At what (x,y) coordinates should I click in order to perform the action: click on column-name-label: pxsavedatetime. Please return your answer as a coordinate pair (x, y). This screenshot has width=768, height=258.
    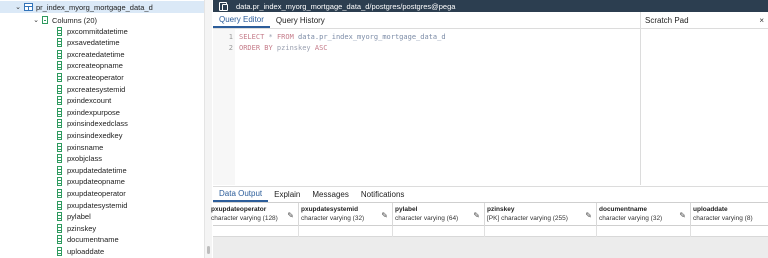
    Looking at the image, I should click on (93, 43).